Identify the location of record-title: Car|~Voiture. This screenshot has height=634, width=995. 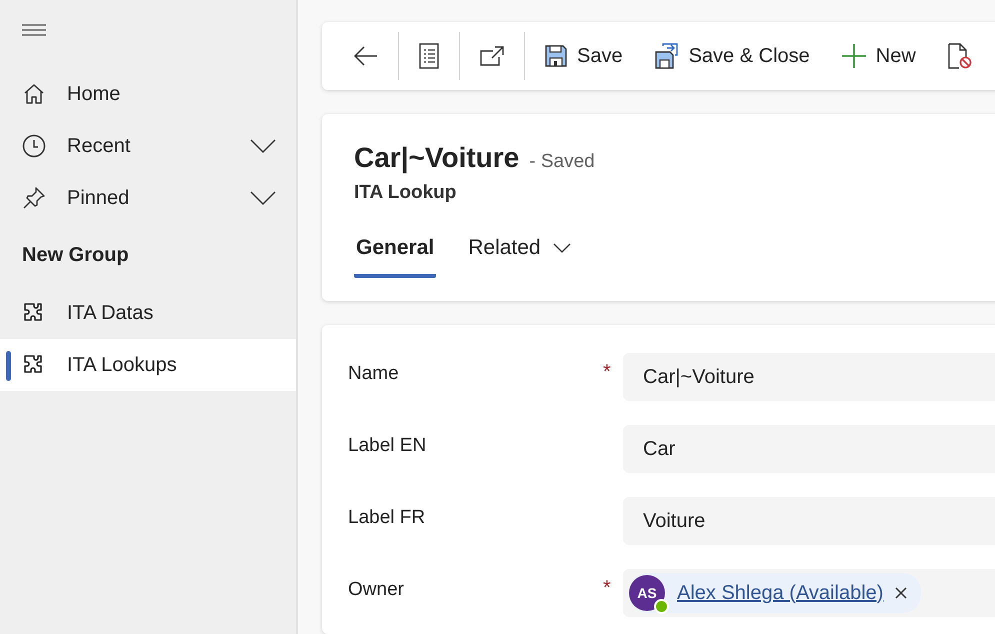
(437, 158).